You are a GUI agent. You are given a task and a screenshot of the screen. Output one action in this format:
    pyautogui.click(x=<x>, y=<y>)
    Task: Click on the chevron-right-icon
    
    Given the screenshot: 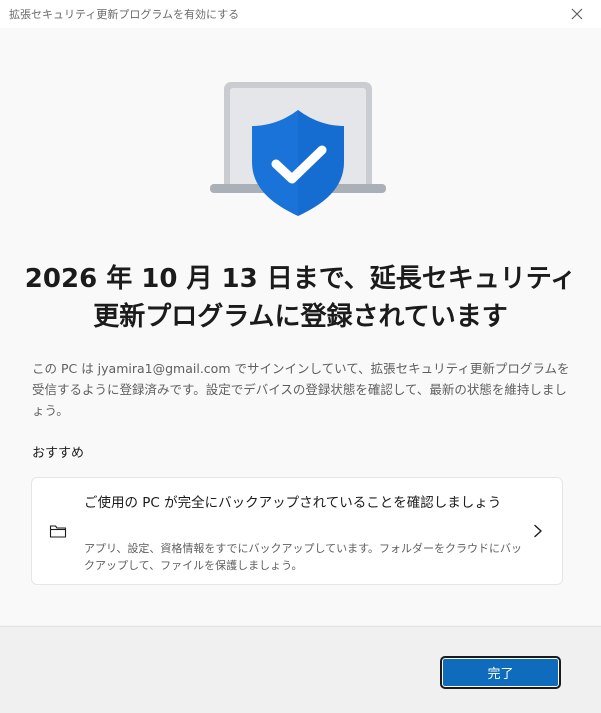 What is the action you would take?
    pyautogui.click(x=538, y=531)
    